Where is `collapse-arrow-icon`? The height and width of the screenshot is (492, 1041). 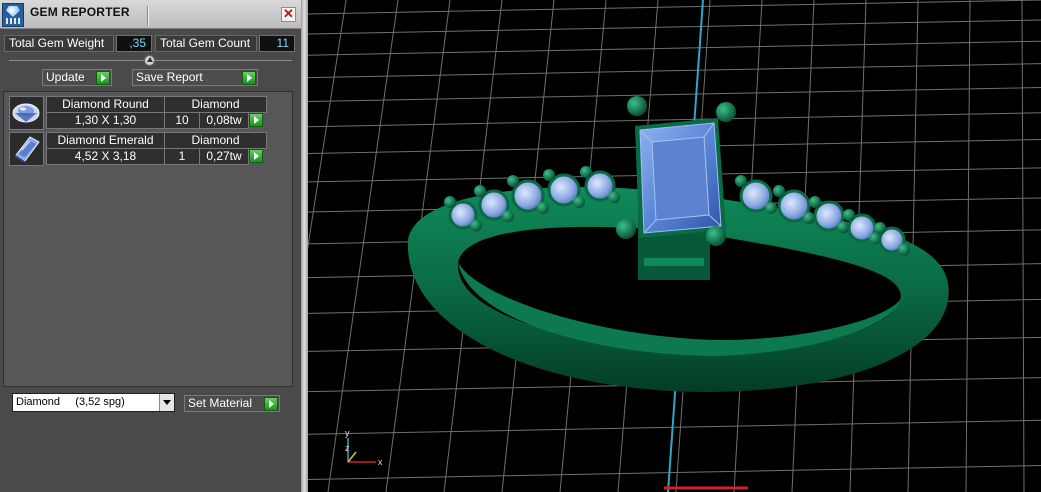
collapse-arrow-icon is located at coordinates (149, 60).